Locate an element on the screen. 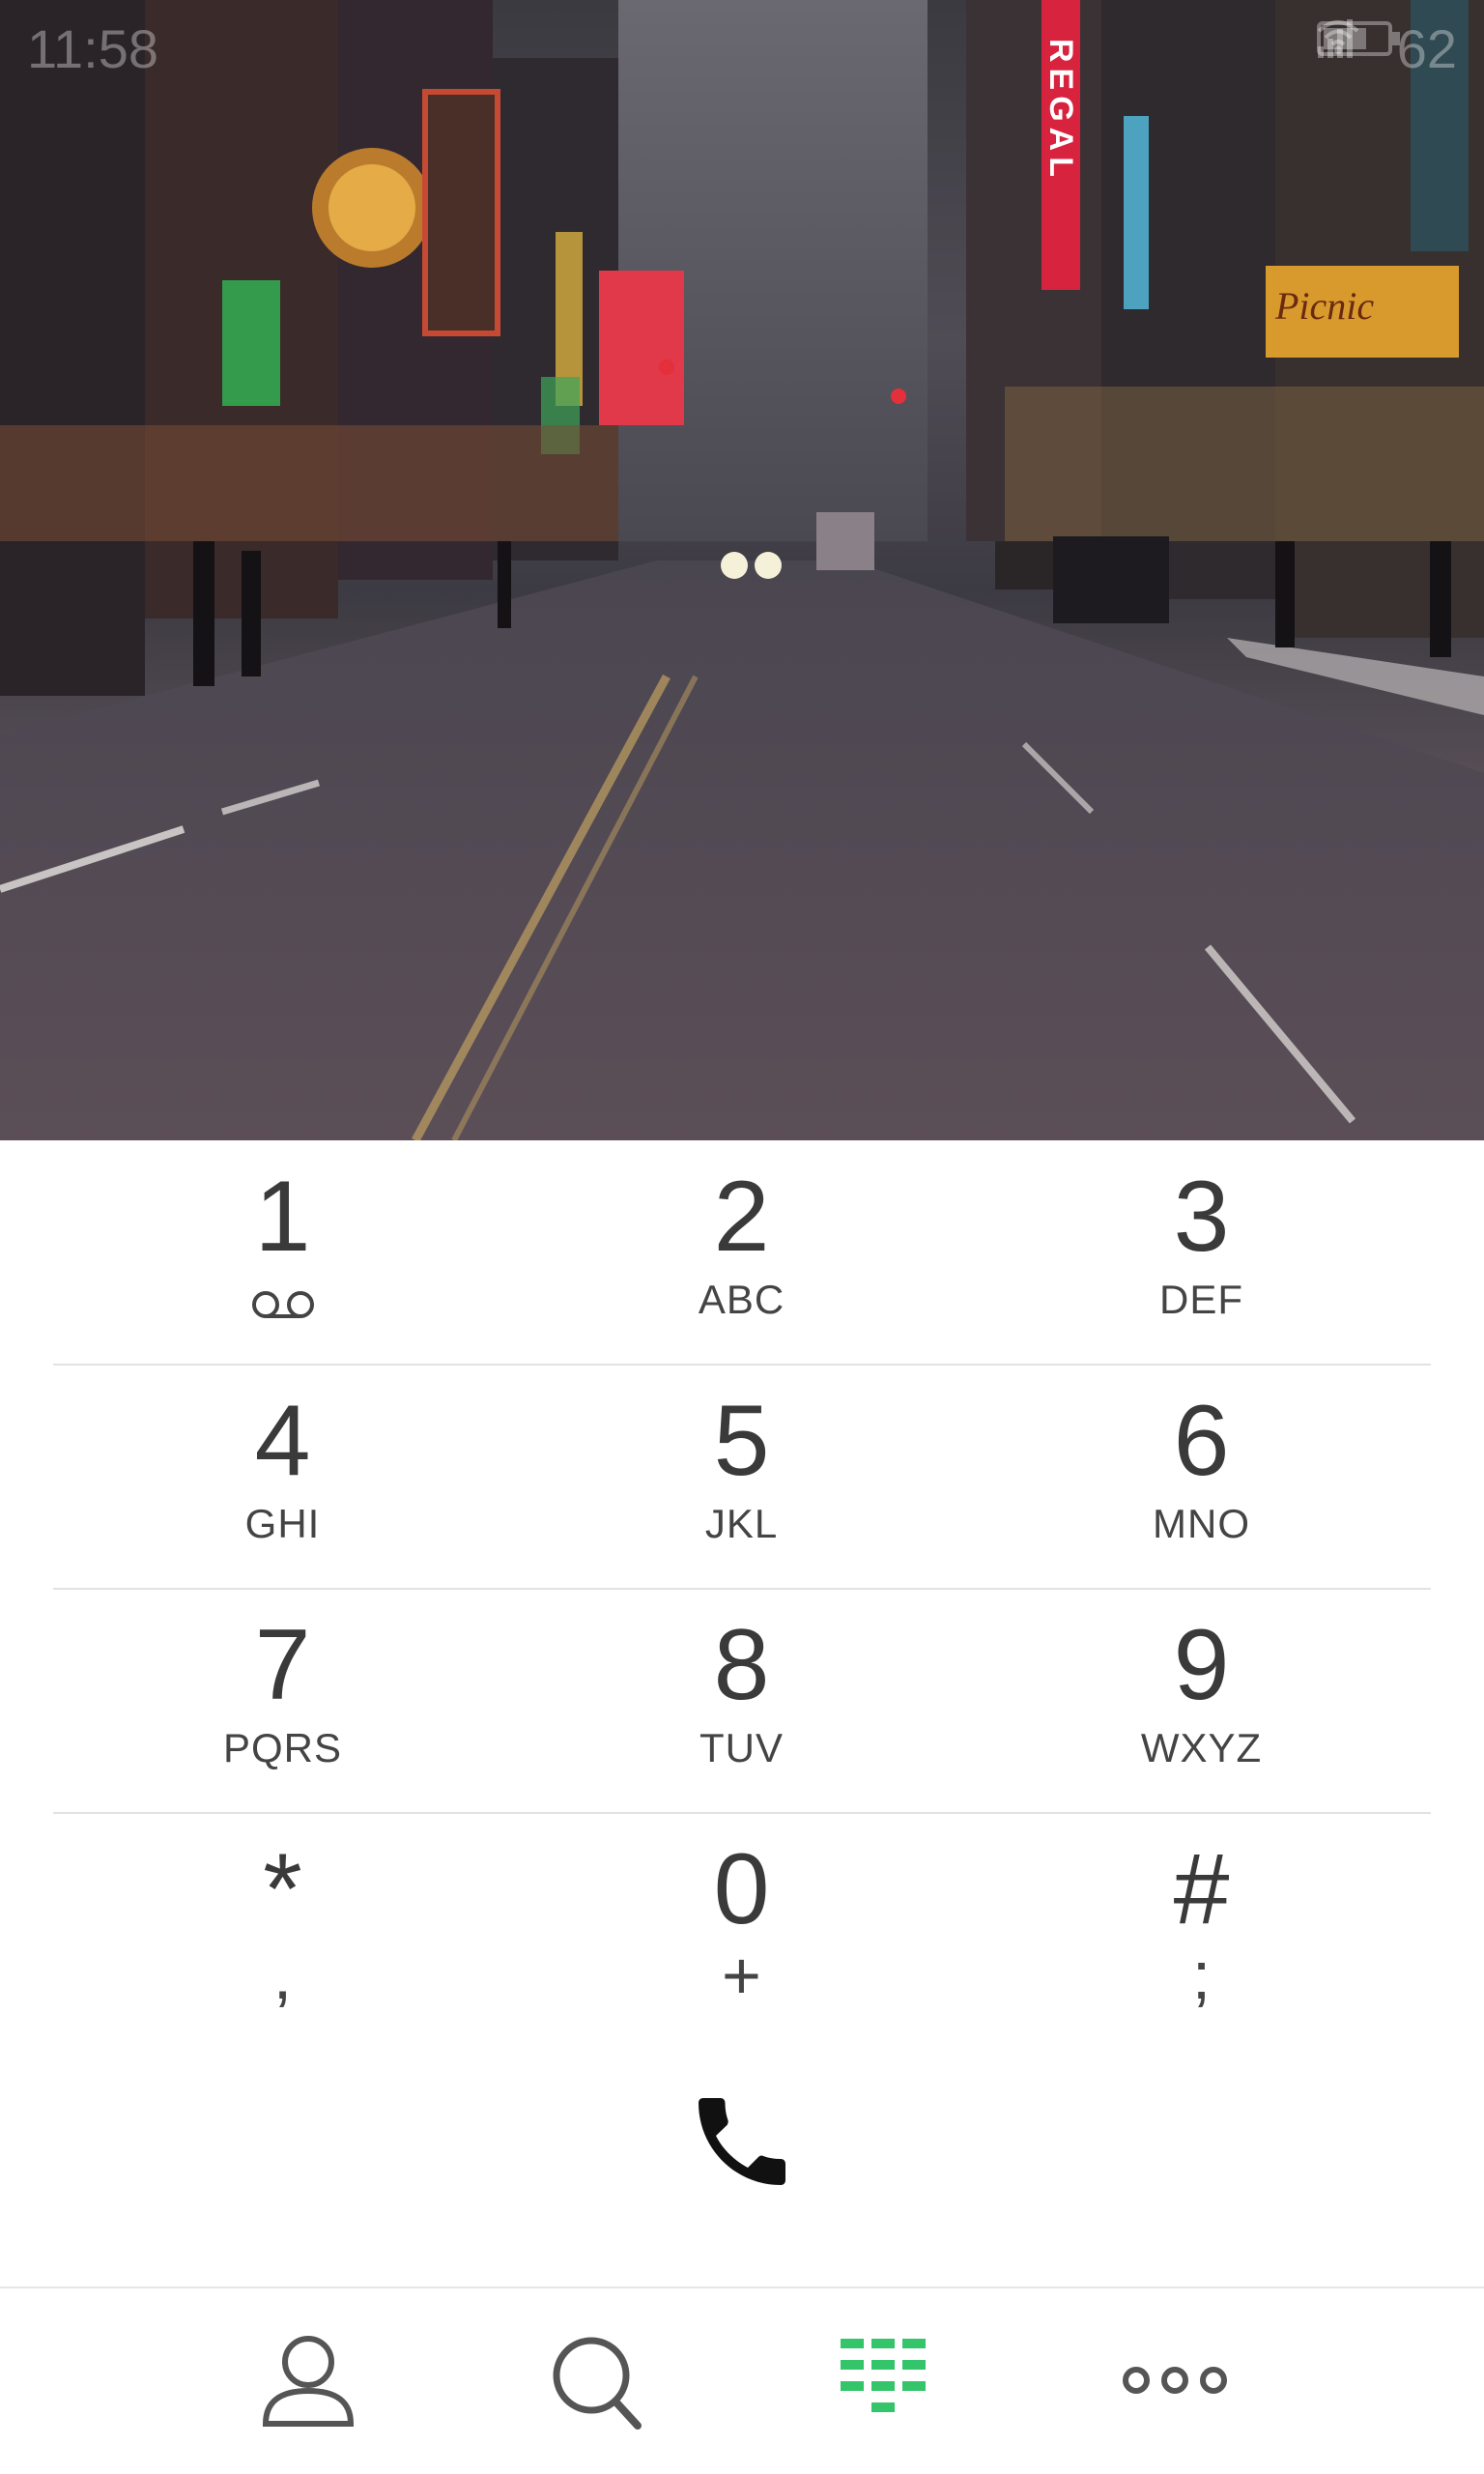 The width and height of the screenshot is (1484, 2474). key-0: 0 + is located at coordinates (742, 1924).